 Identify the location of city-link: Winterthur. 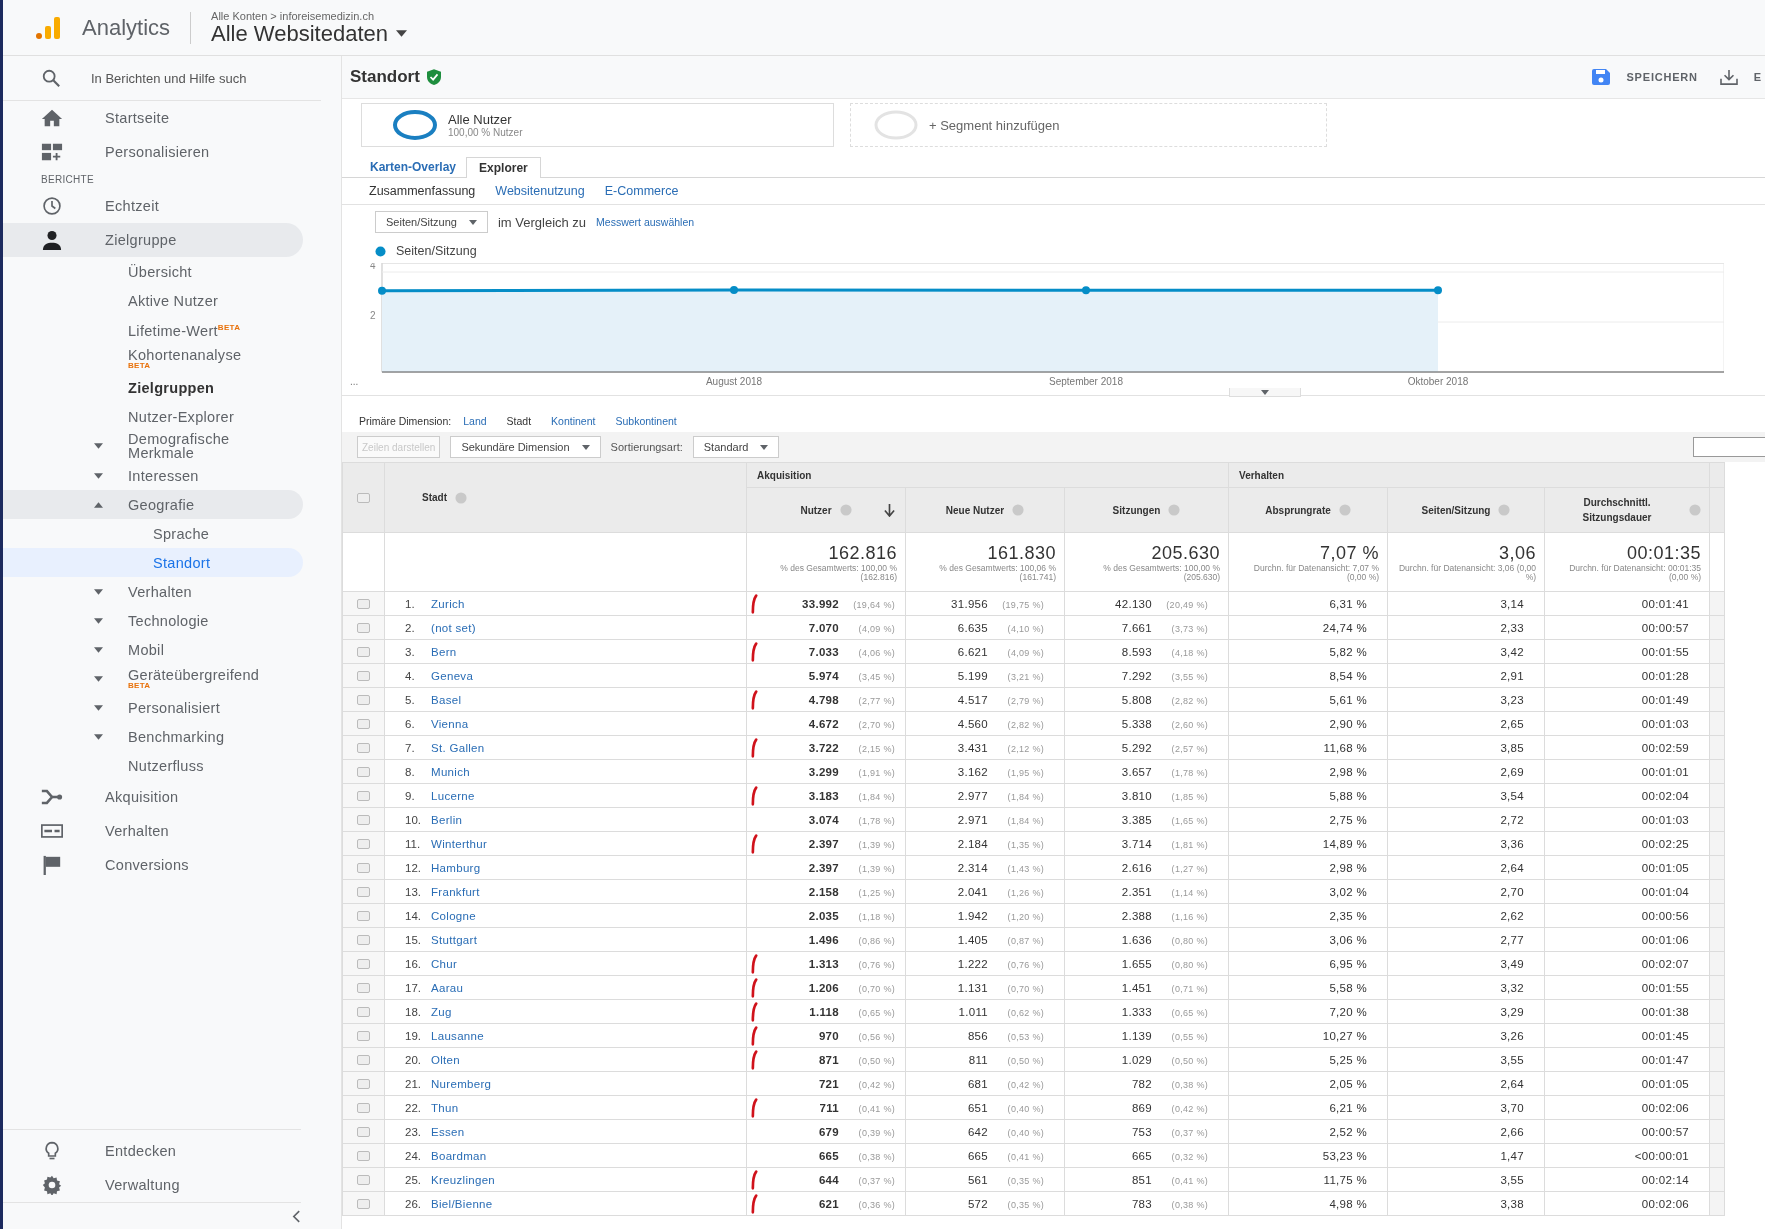
(459, 843).